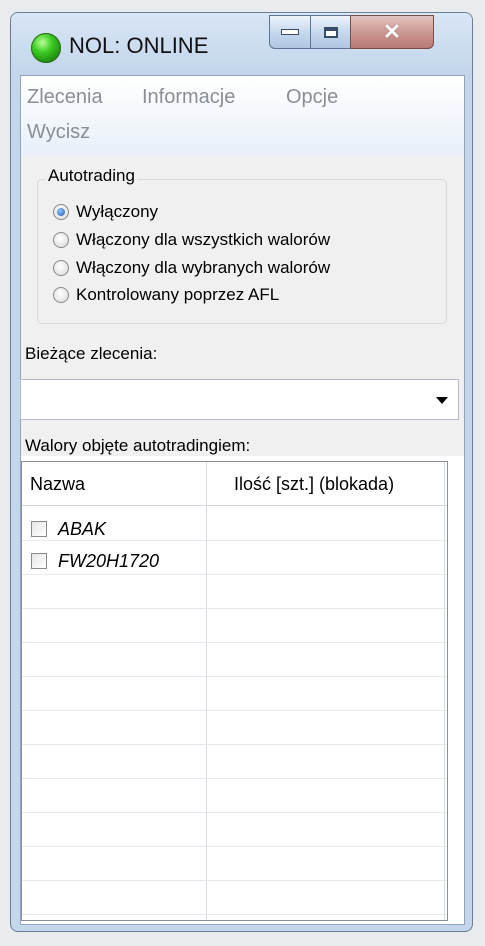 This screenshot has height=946, width=485. I want to click on radio-option-selected: Włączony dla wybranych walorów, so click(191, 268).